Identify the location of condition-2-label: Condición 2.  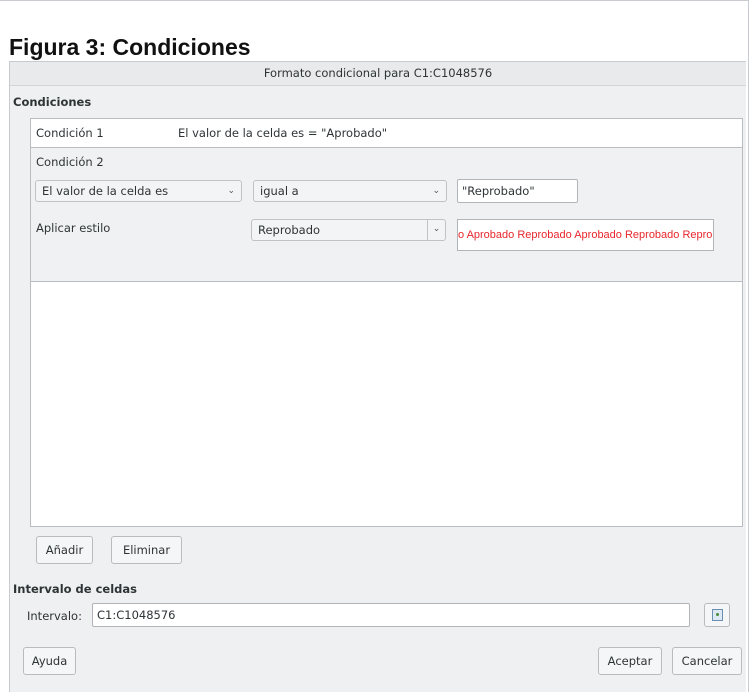
(70, 162).